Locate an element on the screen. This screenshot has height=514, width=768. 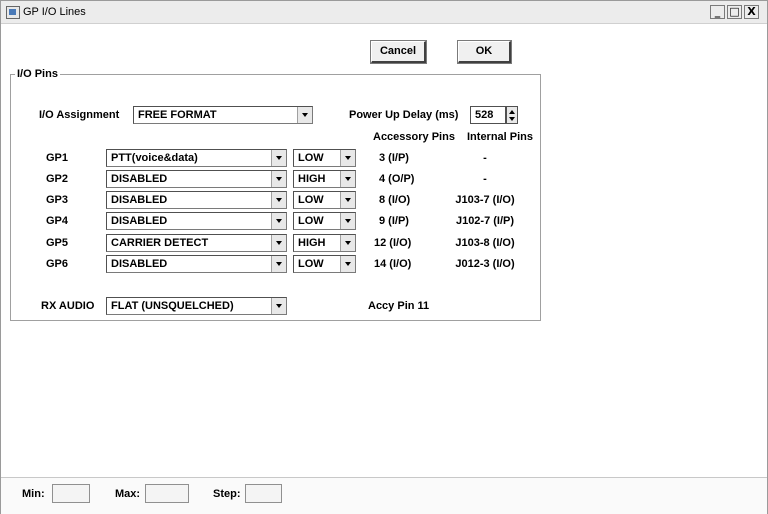
spin-up-icon is located at coordinates (512, 112).